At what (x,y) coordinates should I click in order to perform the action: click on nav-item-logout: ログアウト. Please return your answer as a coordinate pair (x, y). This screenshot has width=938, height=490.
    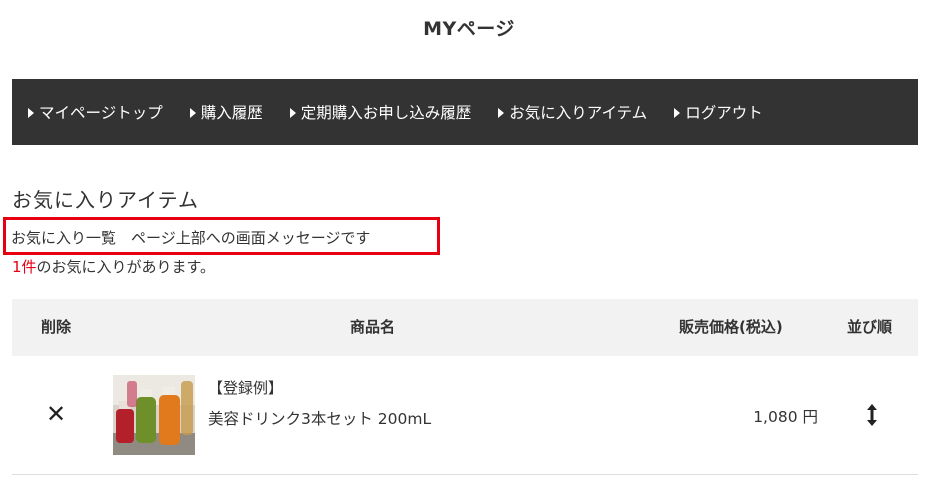
    Looking at the image, I should click on (718, 112).